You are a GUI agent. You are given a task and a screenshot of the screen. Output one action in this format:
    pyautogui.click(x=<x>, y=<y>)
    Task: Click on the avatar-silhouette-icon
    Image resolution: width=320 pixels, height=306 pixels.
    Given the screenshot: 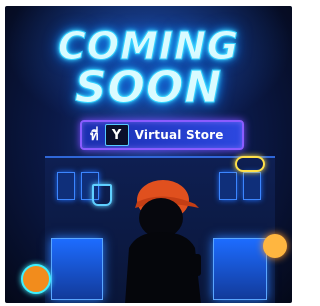 What is the action you would take?
    pyautogui.click(x=163, y=241)
    